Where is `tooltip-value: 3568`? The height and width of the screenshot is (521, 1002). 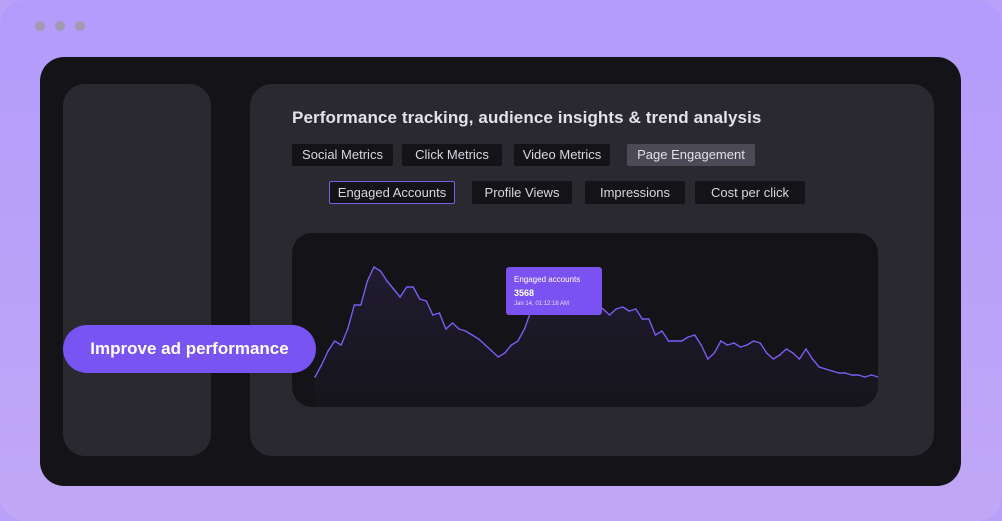
tooltip-value: 3568 is located at coordinates (524, 293).